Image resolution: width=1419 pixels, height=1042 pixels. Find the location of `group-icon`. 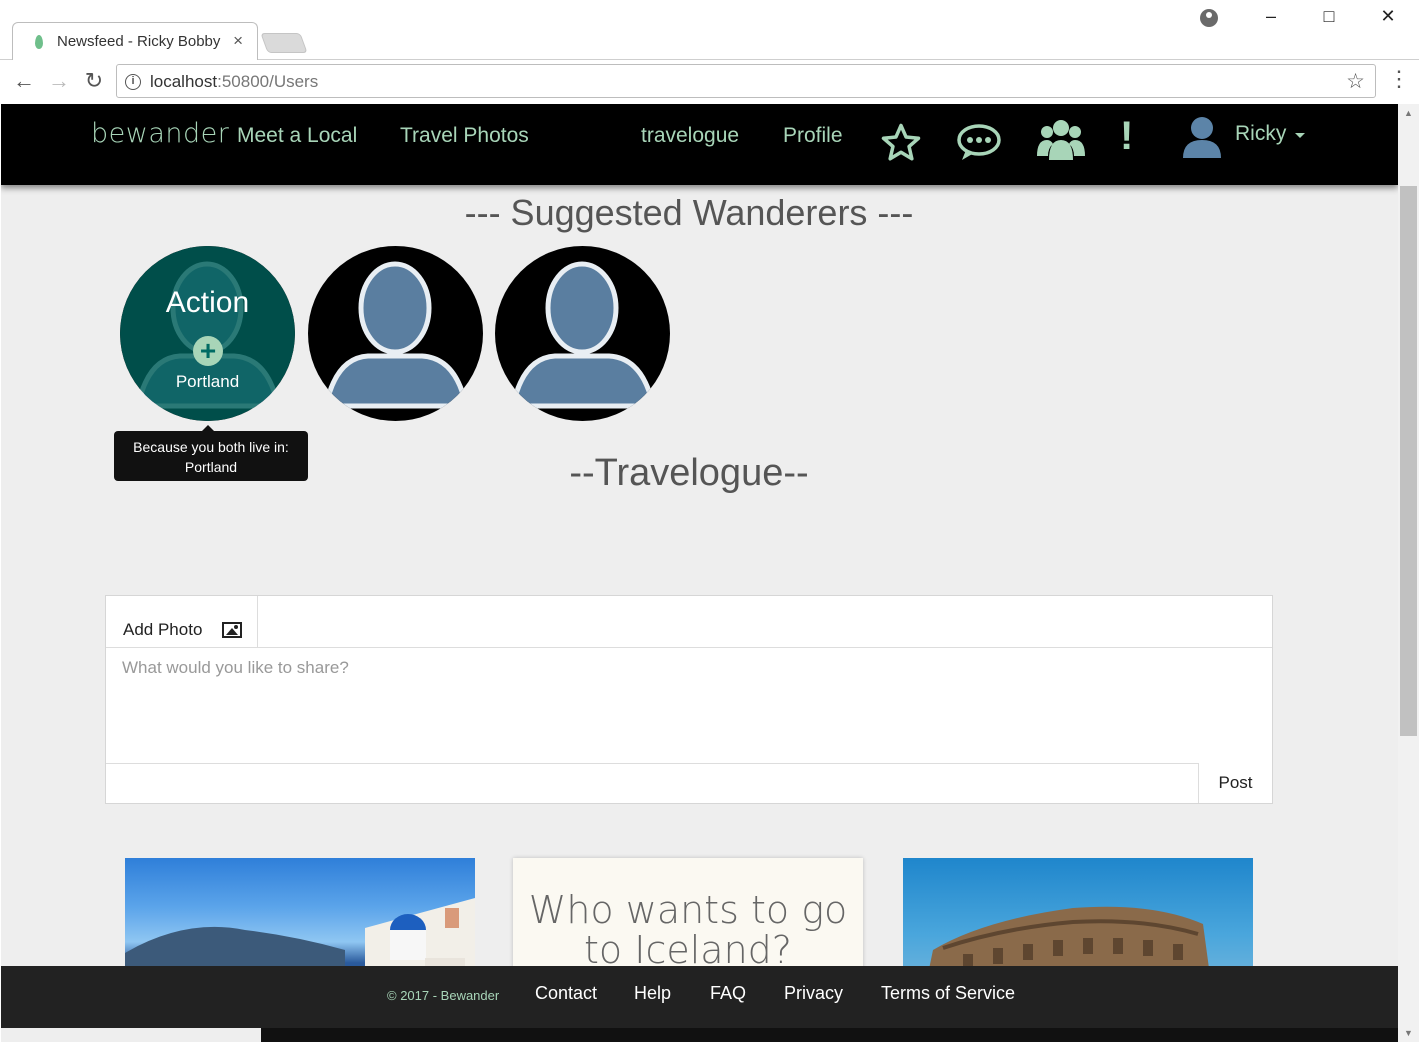

group-icon is located at coordinates (1061, 142).